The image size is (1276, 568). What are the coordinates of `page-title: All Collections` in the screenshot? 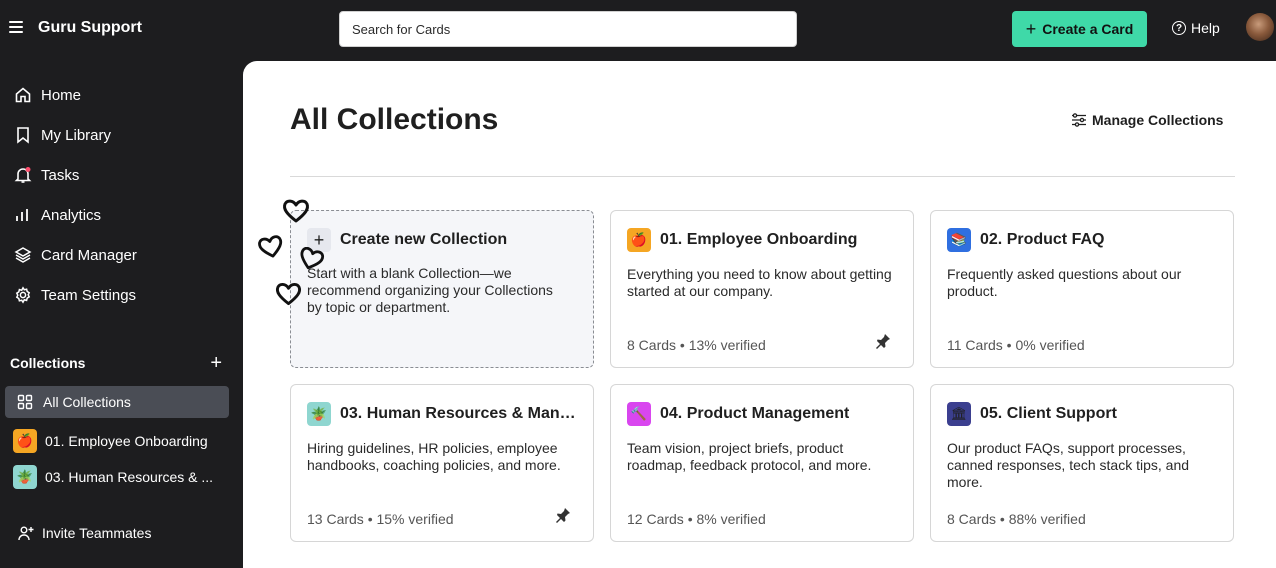 It's located at (394, 119).